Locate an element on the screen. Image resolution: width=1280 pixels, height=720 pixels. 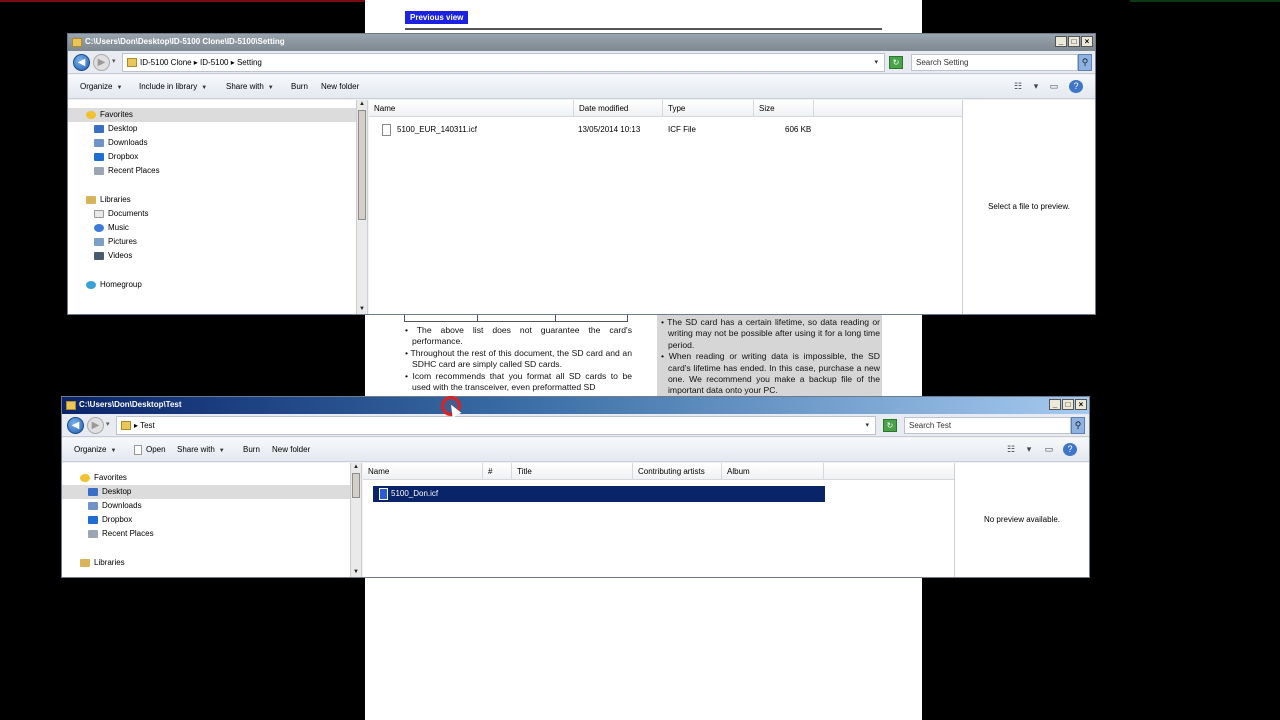
address-bar: ▸ Test ▾ is located at coordinates (496, 425).